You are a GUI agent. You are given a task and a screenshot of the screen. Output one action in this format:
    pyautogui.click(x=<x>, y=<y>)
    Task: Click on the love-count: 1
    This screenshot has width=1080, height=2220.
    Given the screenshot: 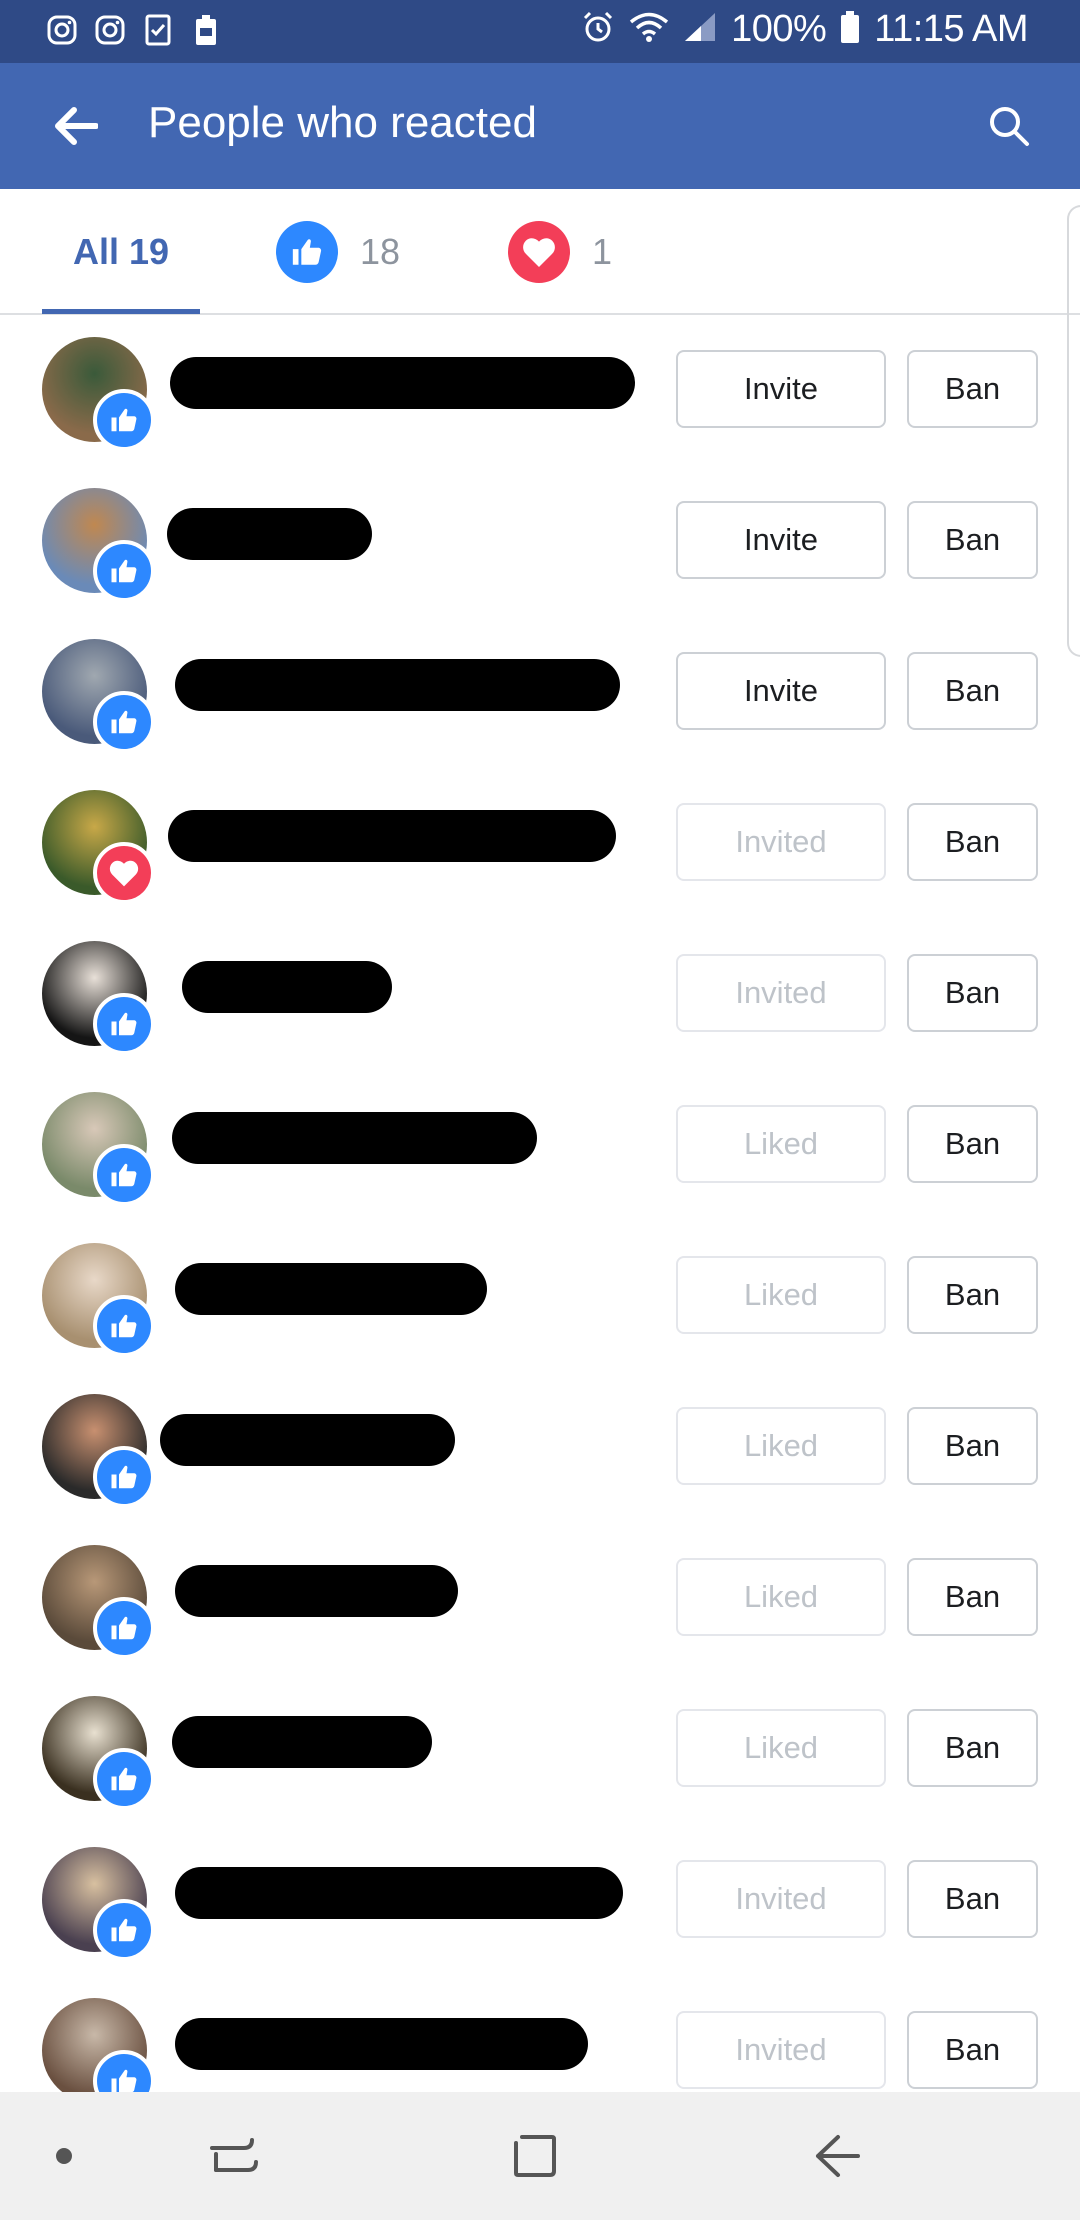 What is the action you would take?
    pyautogui.click(x=602, y=251)
    